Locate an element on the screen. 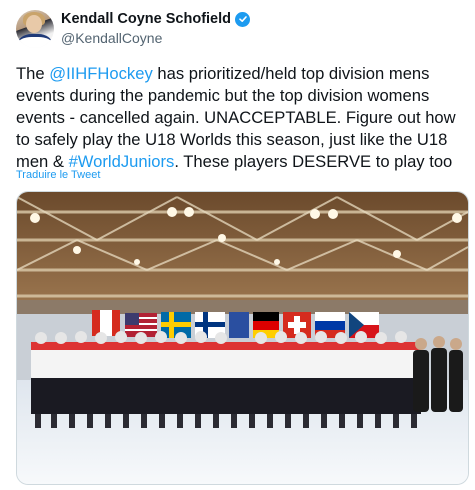  author-name: Kendall Coyne Schofield is located at coordinates (146, 19).